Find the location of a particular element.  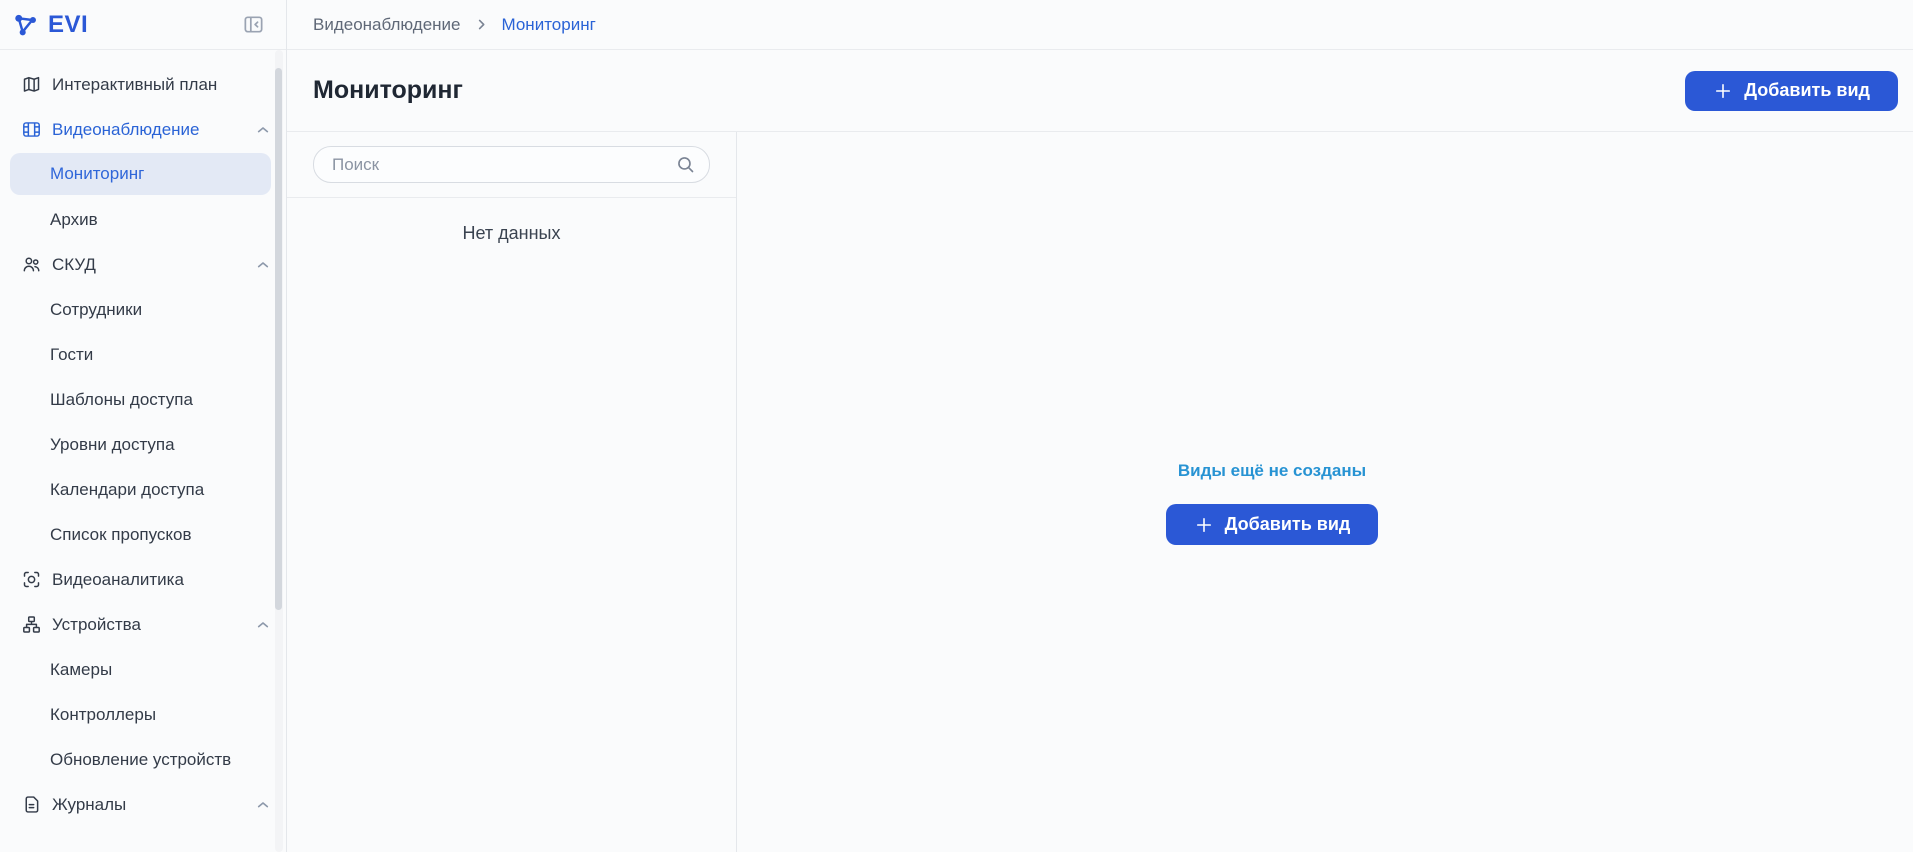

sidebar-item-access-calendars: Календари доступа is located at coordinates (143, 489).